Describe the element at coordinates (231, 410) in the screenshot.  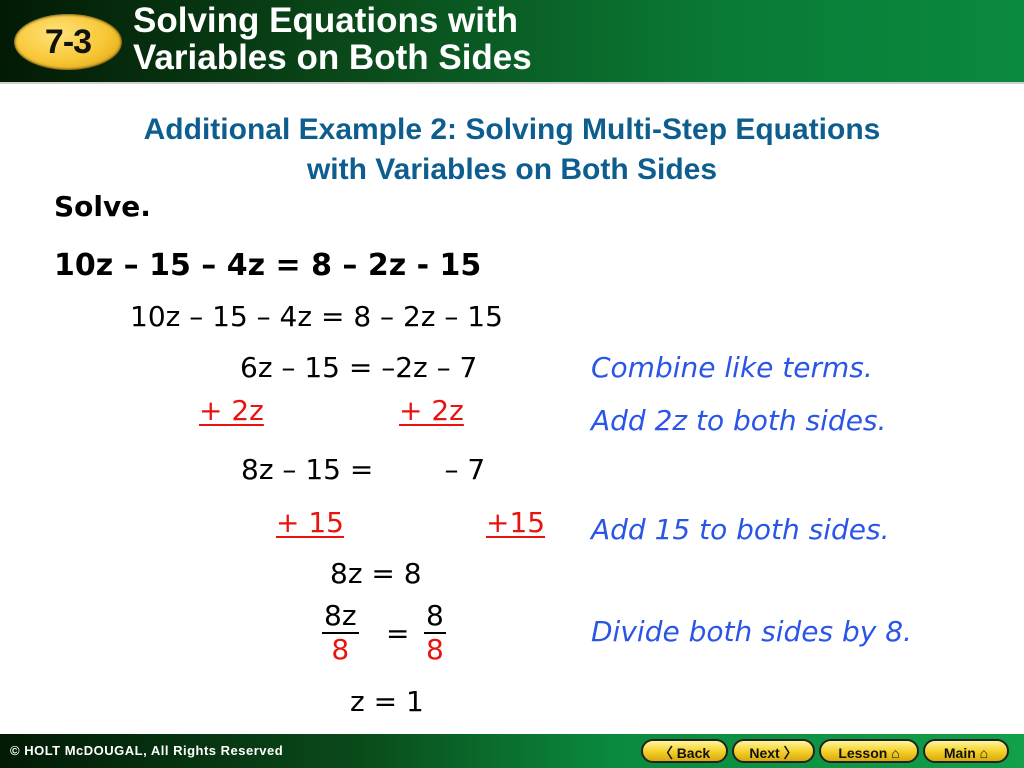
I see `step-add-2z-left: + 2z` at that location.